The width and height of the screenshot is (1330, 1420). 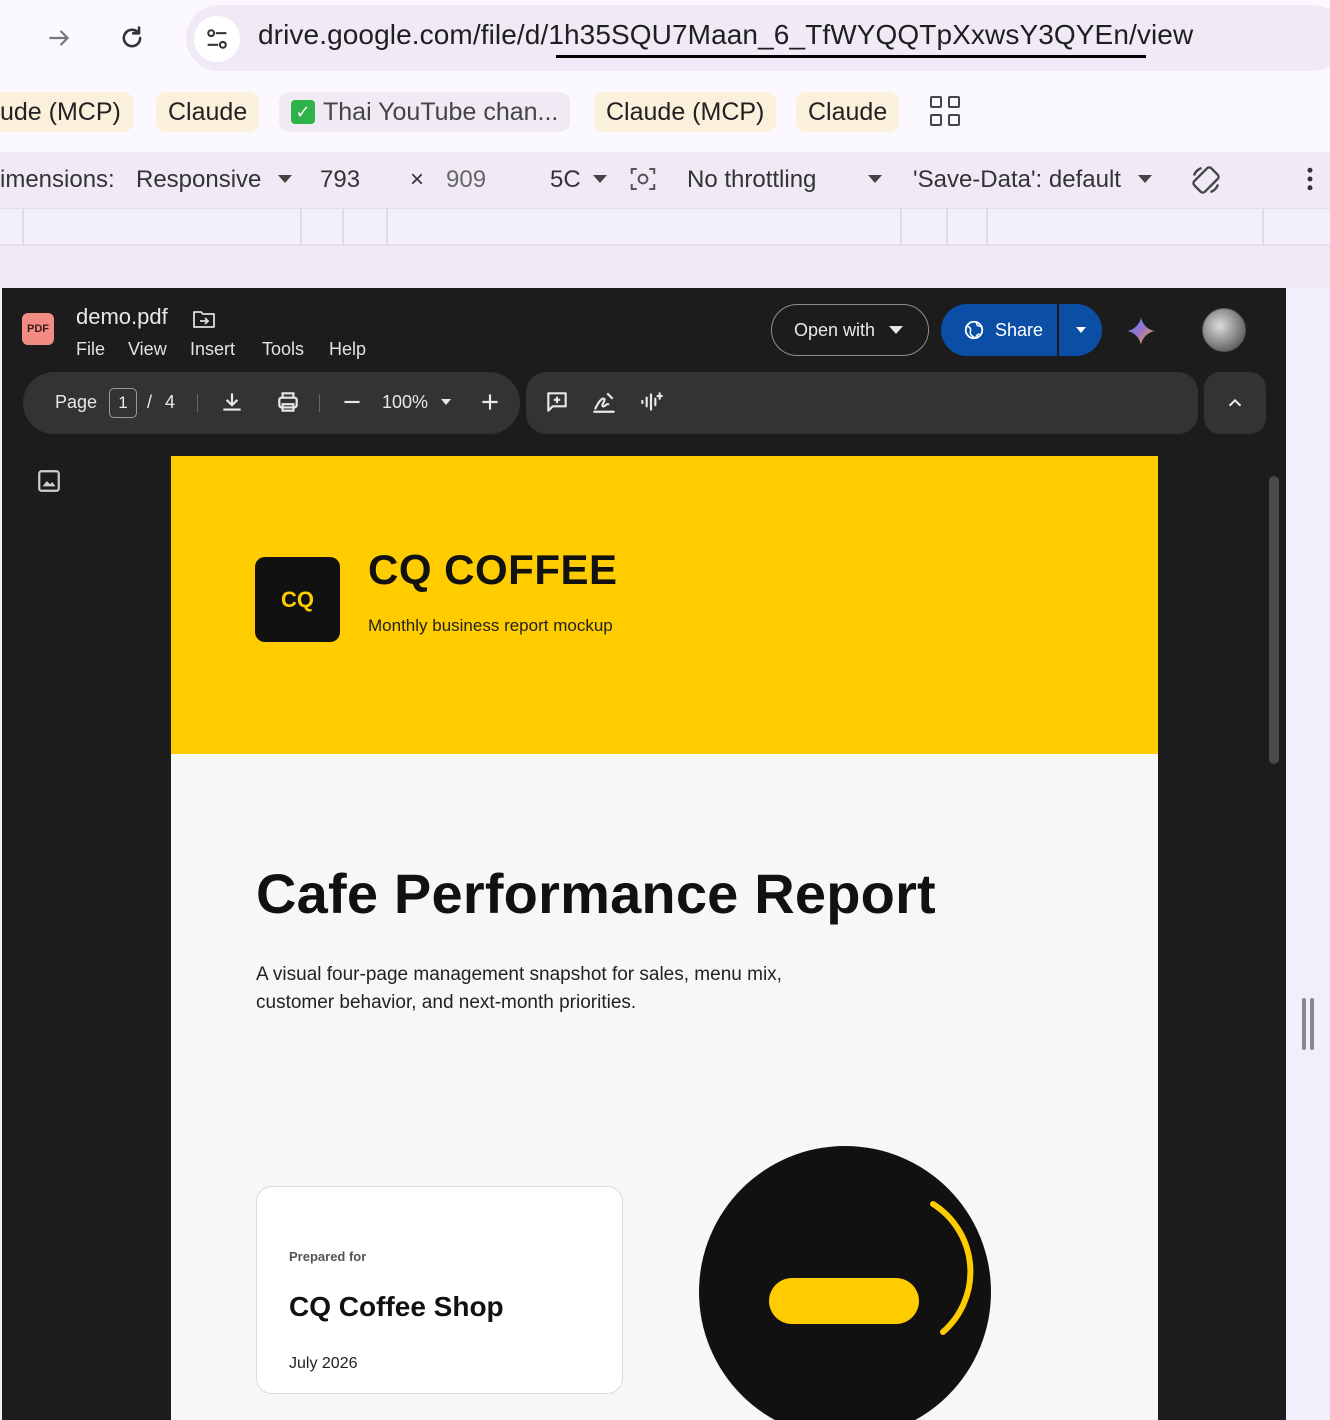 I want to click on rotate-device-icon, so click(x=1206, y=180).